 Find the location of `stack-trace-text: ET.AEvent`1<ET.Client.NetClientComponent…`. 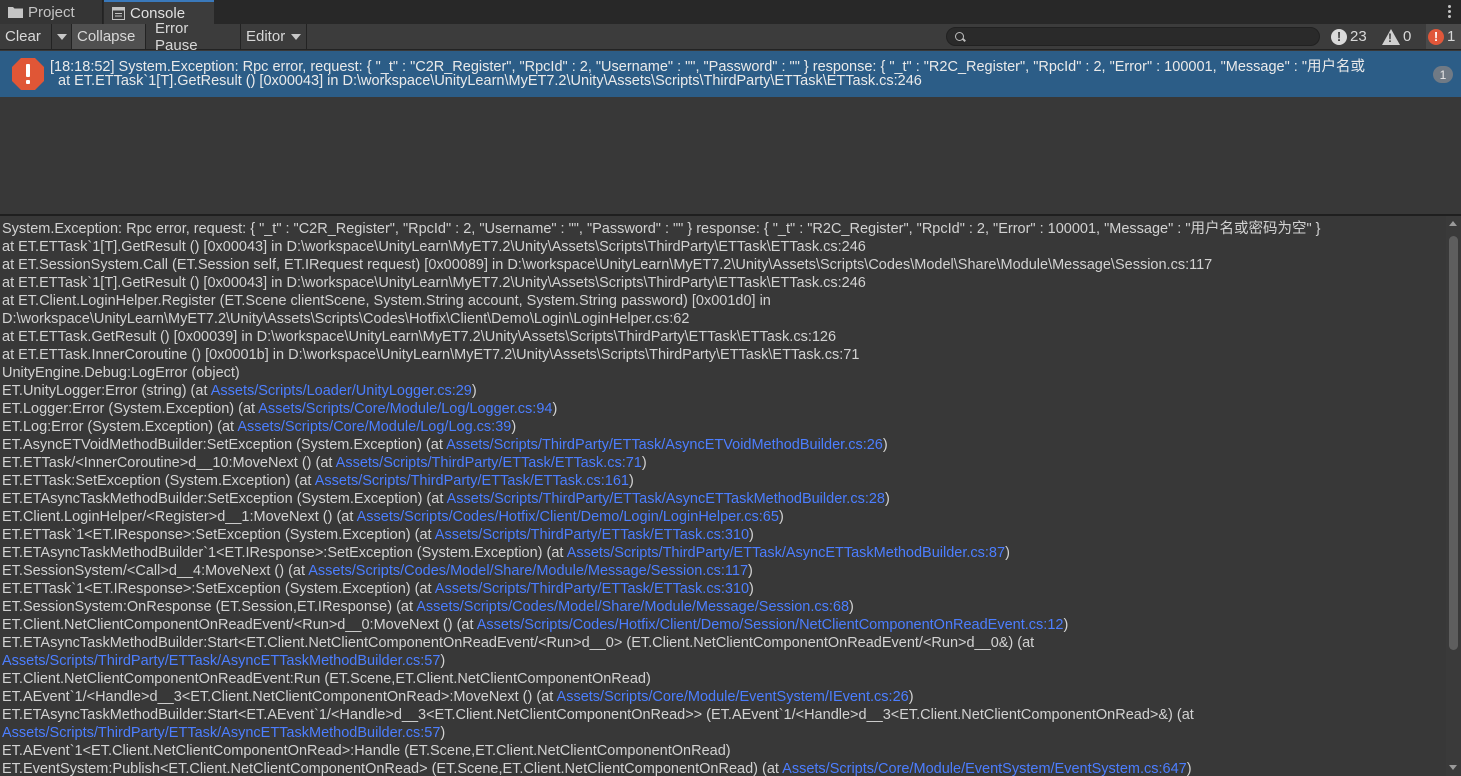

stack-trace-text: ET.AEvent`1<ET.Client.NetClientComponent… is located at coordinates (366, 751).